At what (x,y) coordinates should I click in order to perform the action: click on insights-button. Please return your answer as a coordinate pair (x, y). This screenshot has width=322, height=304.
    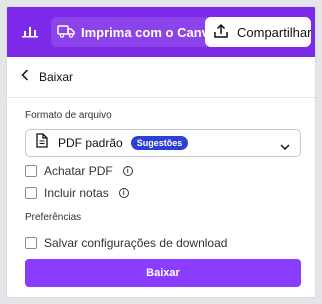
    Looking at the image, I should click on (30, 32).